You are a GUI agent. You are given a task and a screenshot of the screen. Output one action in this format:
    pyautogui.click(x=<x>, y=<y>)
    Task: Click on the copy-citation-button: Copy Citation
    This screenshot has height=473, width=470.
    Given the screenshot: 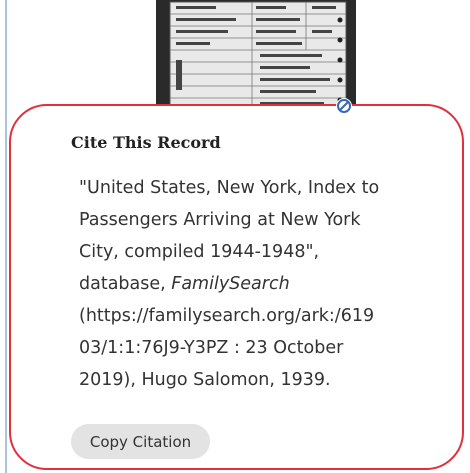 What is the action you would take?
    pyautogui.click(x=140, y=441)
    